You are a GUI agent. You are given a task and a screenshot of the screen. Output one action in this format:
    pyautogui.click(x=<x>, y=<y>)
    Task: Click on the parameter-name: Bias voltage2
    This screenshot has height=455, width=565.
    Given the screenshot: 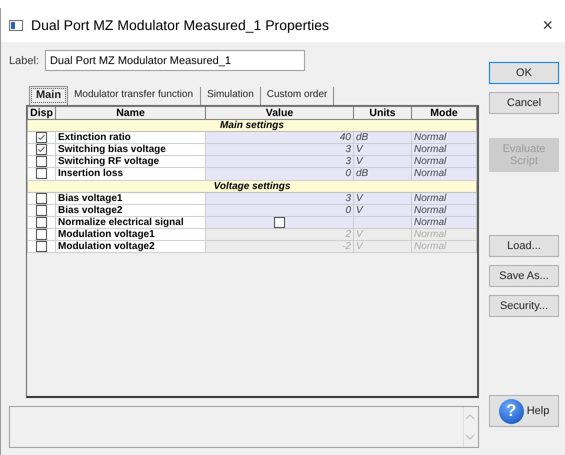 What is the action you would take?
    pyautogui.click(x=131, y=210)
    